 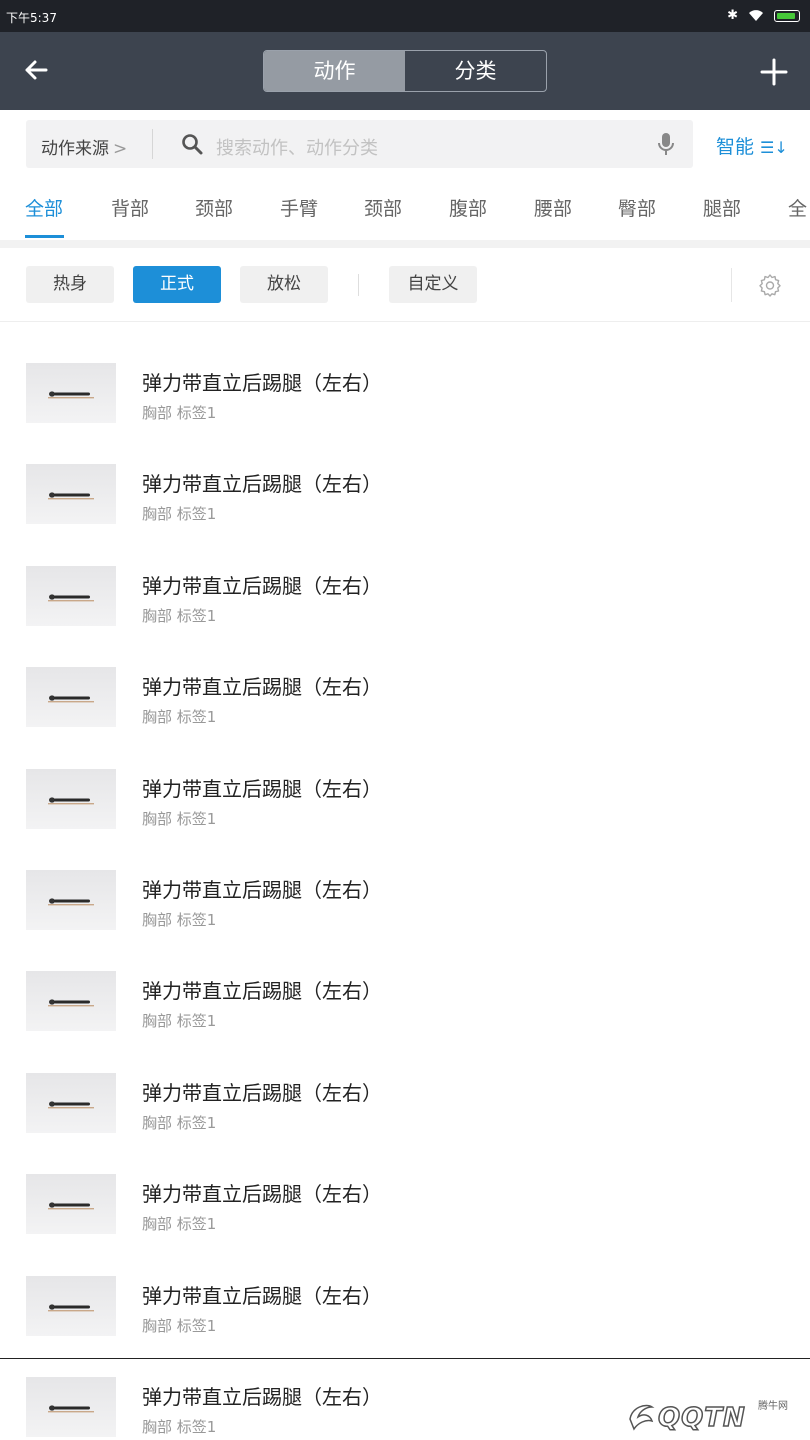 What do you see at coordinates (433, 284) in the screenshot?
I see `filter-custom: 自定义` at bounding box center [433, 284].